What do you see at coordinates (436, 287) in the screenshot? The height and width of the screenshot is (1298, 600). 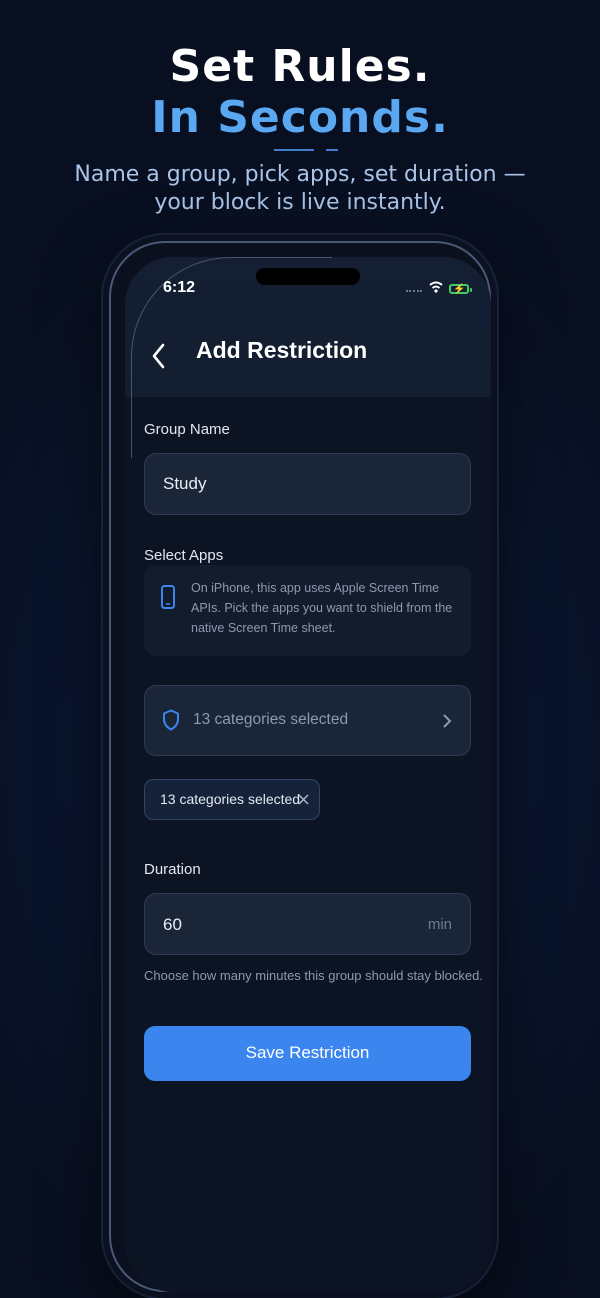 I see `wifi-icon` at bounding box center [436, 287].